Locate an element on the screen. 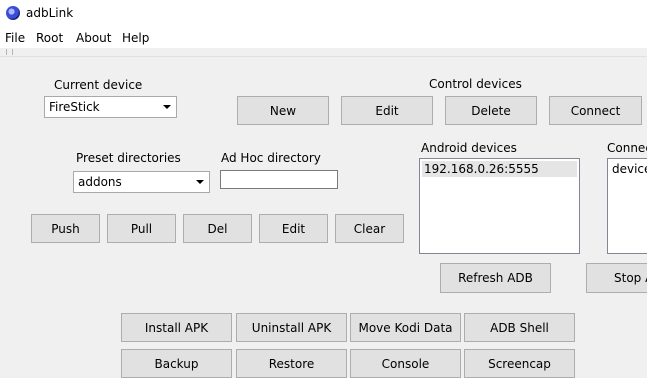  adhoc-directory-label: Ad Hoc directory is located at coordinates (271, 158).